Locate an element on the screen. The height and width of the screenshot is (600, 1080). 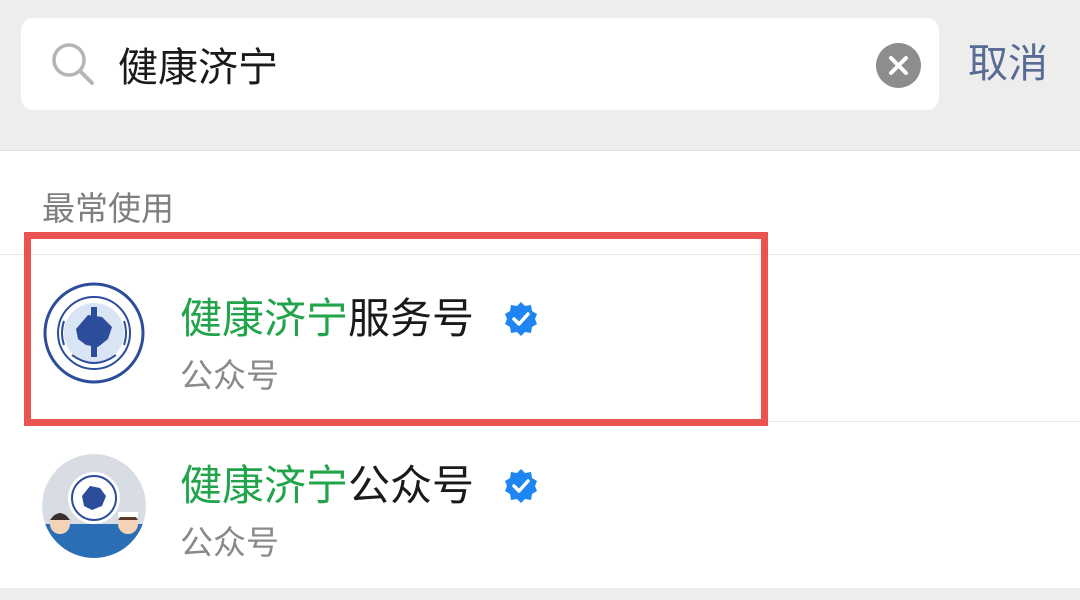
result-title-suffix: 服务号 is located at coordinates (411, 318).